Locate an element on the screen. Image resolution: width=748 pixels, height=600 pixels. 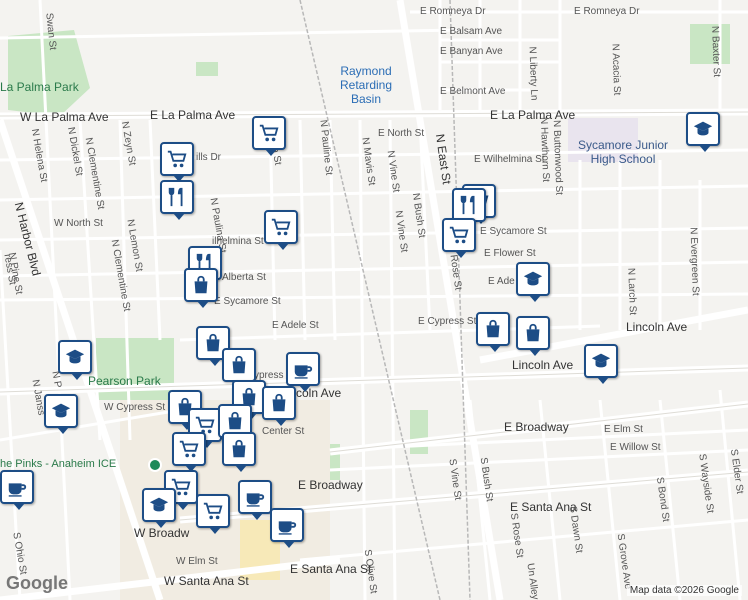
street-label: E Elm St is located at coordinates (623, 429).